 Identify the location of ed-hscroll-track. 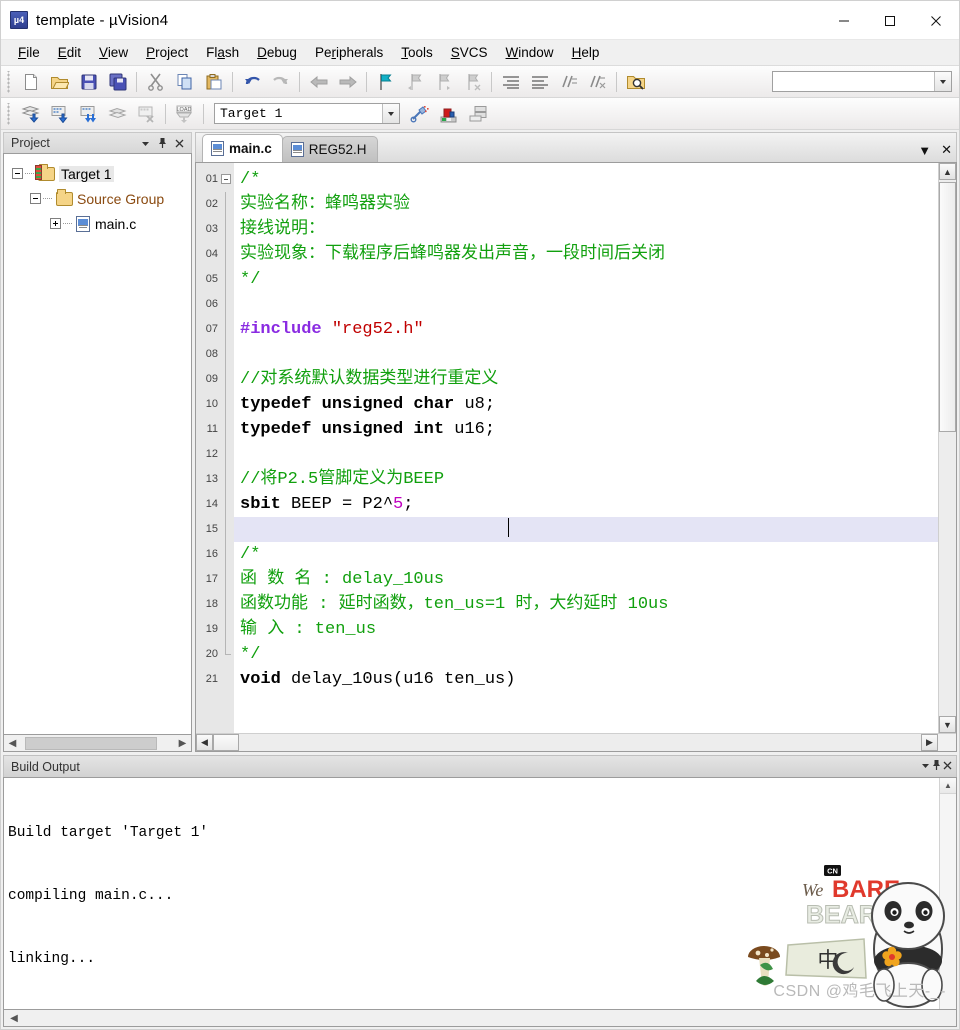
(567, 742).